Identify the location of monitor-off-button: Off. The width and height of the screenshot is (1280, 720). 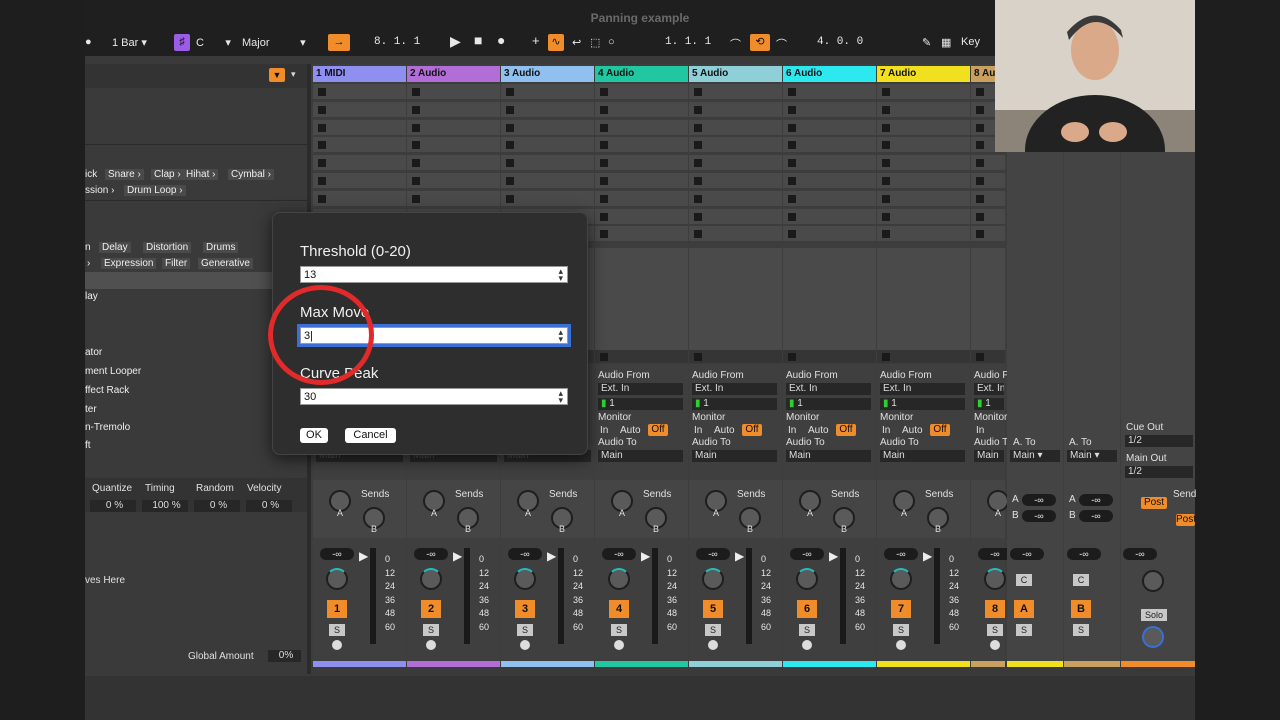
(658, 430).